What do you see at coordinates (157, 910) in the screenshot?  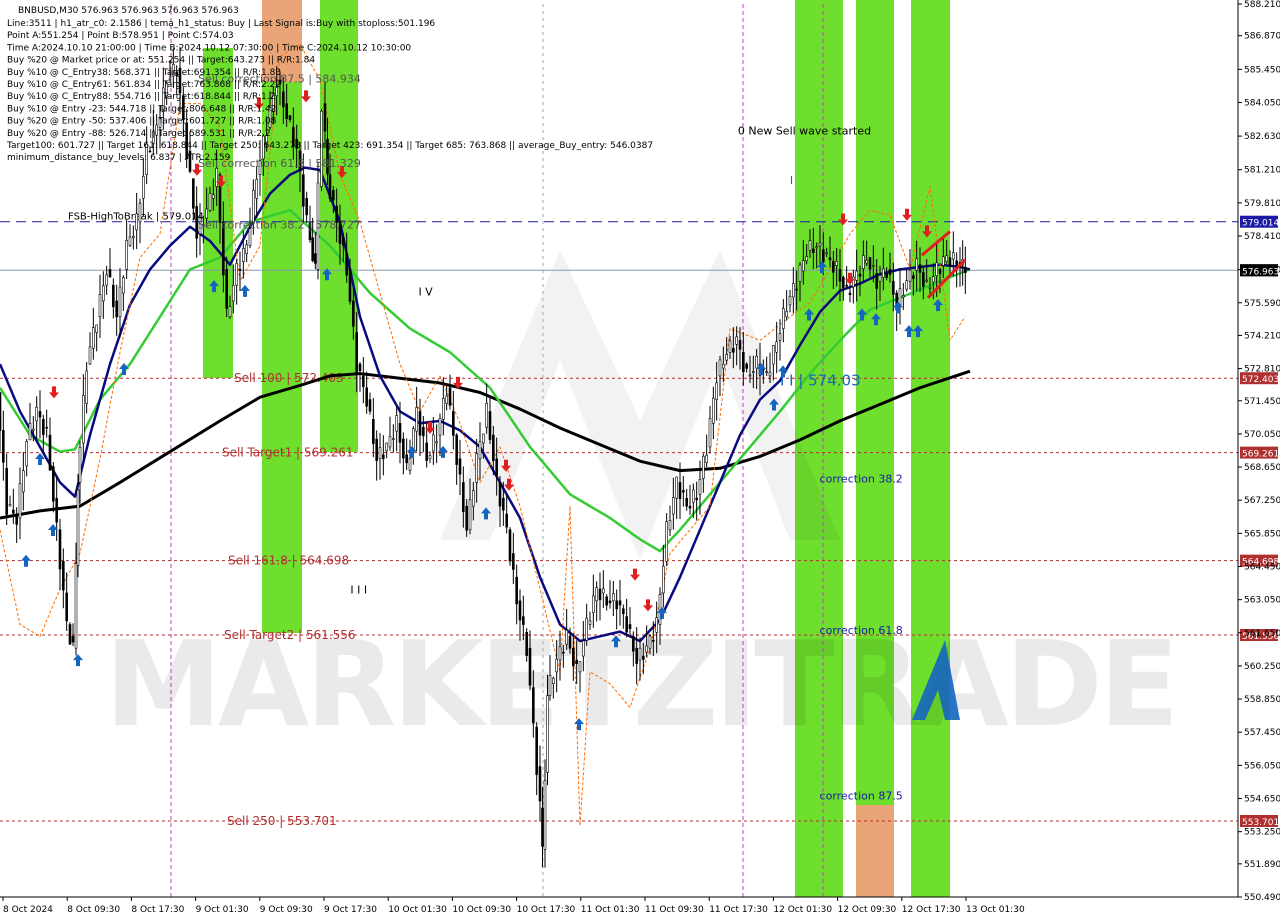 I see `x-tick-label: 8 Oct 17:30` at bounding box center [157, 910].